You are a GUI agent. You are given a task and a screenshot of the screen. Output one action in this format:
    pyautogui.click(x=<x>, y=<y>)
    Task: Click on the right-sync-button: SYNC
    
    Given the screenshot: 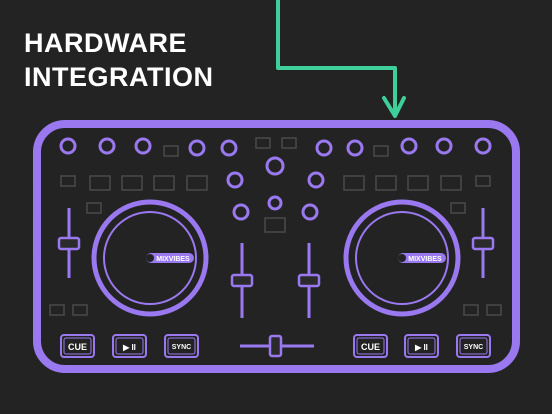 What is the action you would take?
    pyautogui.click(x=473, y=346)
    